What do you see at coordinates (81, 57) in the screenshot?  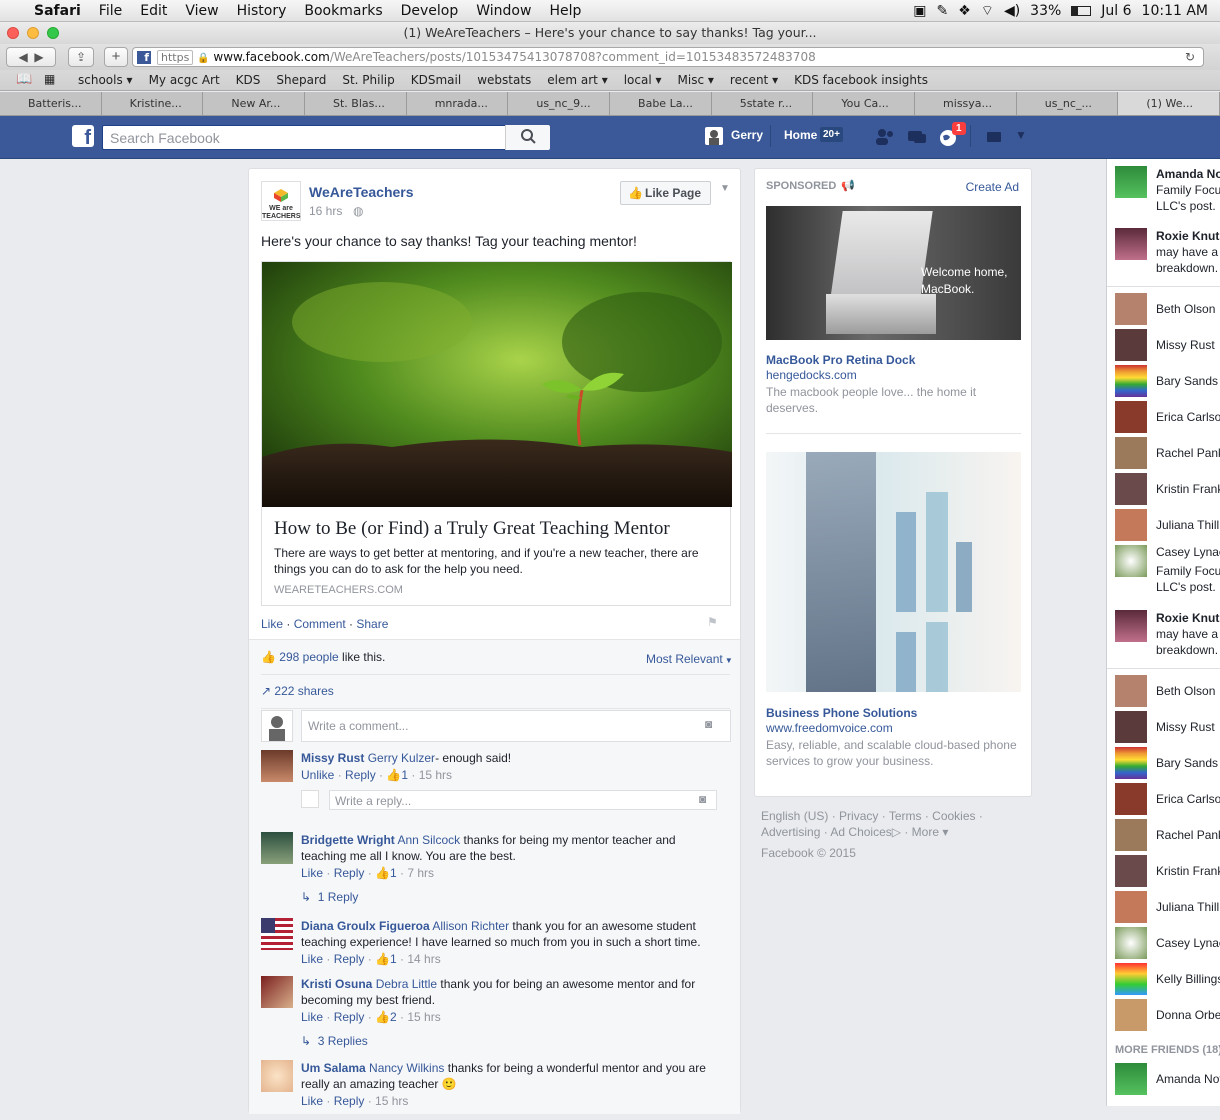 I see `share-button: ⇪` at bounding box center [81, 57].